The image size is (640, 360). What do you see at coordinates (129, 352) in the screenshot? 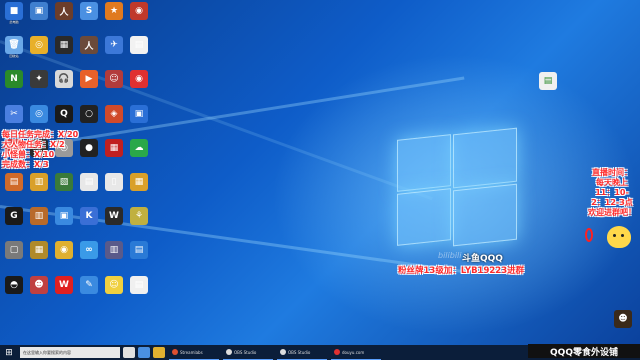
I see `task-view-icon` at bounding box center [129, 352].